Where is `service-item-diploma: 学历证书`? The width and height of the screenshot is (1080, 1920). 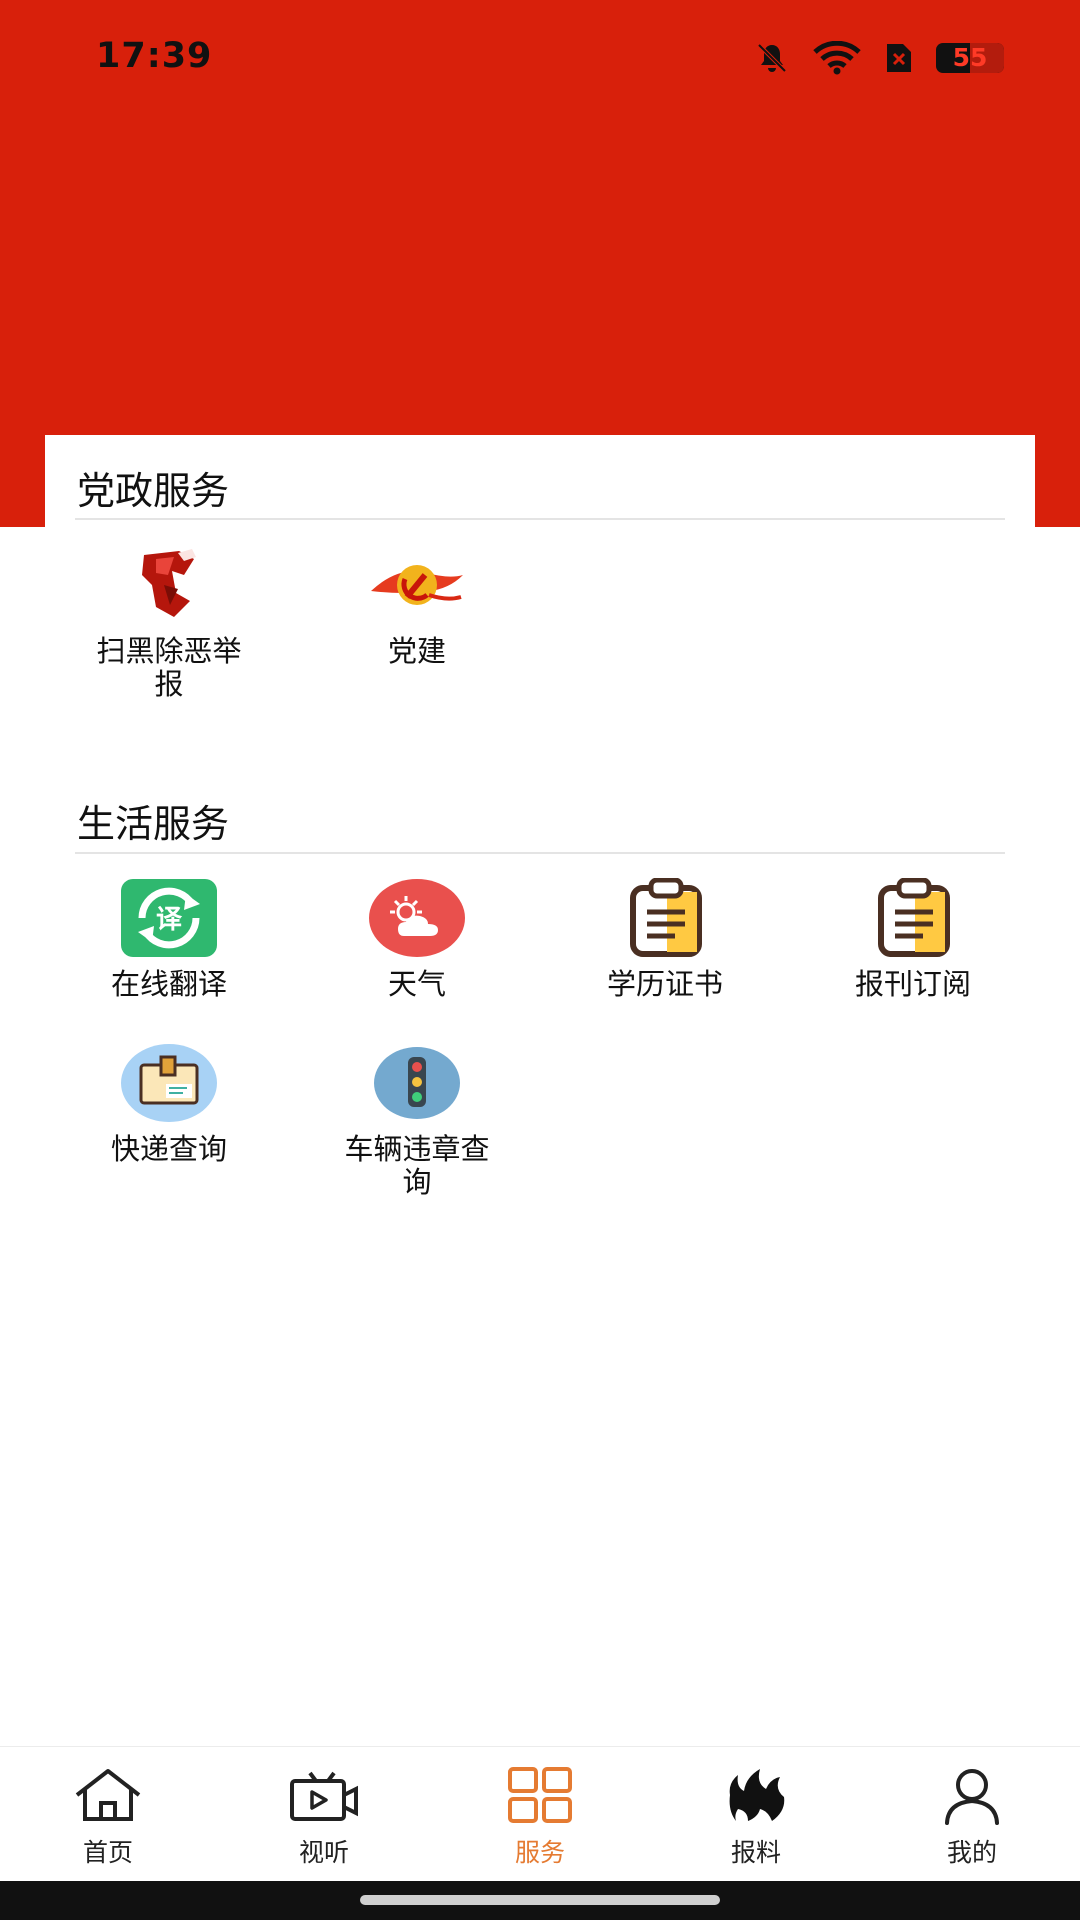 service-item-diploma: 学历证书 is located at coordinates (665, 939).